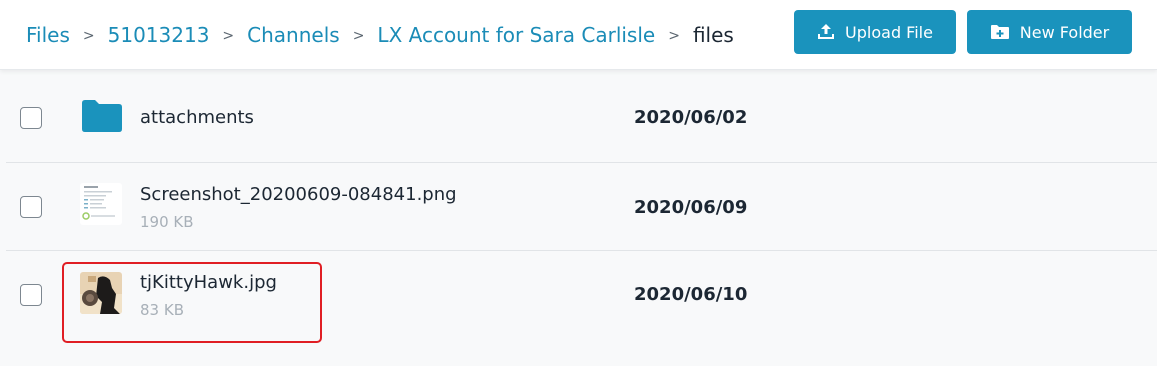  What do you see at coordinates (691, 207) in the screenshot?
I see `file-date: 2020/06/09` at bounding box center [691, 207].